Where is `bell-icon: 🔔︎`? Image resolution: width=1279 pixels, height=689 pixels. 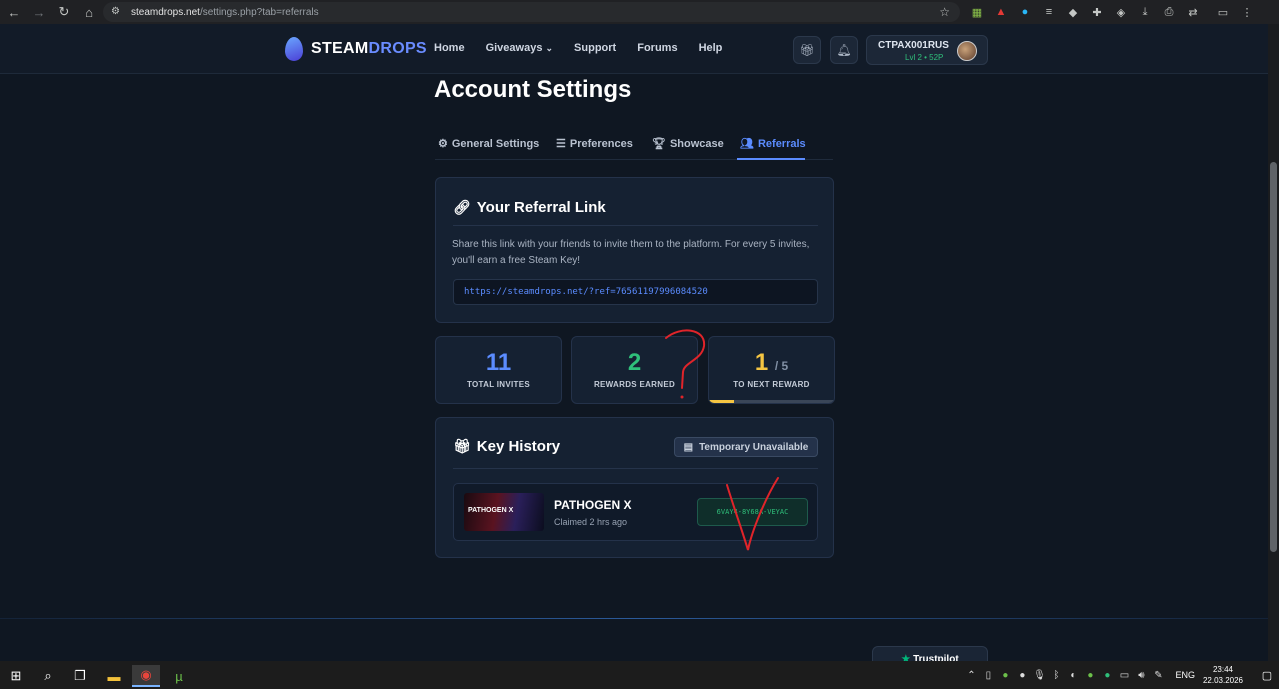
bell-icon: 🔔︎ is located at coordinates (844, 50).